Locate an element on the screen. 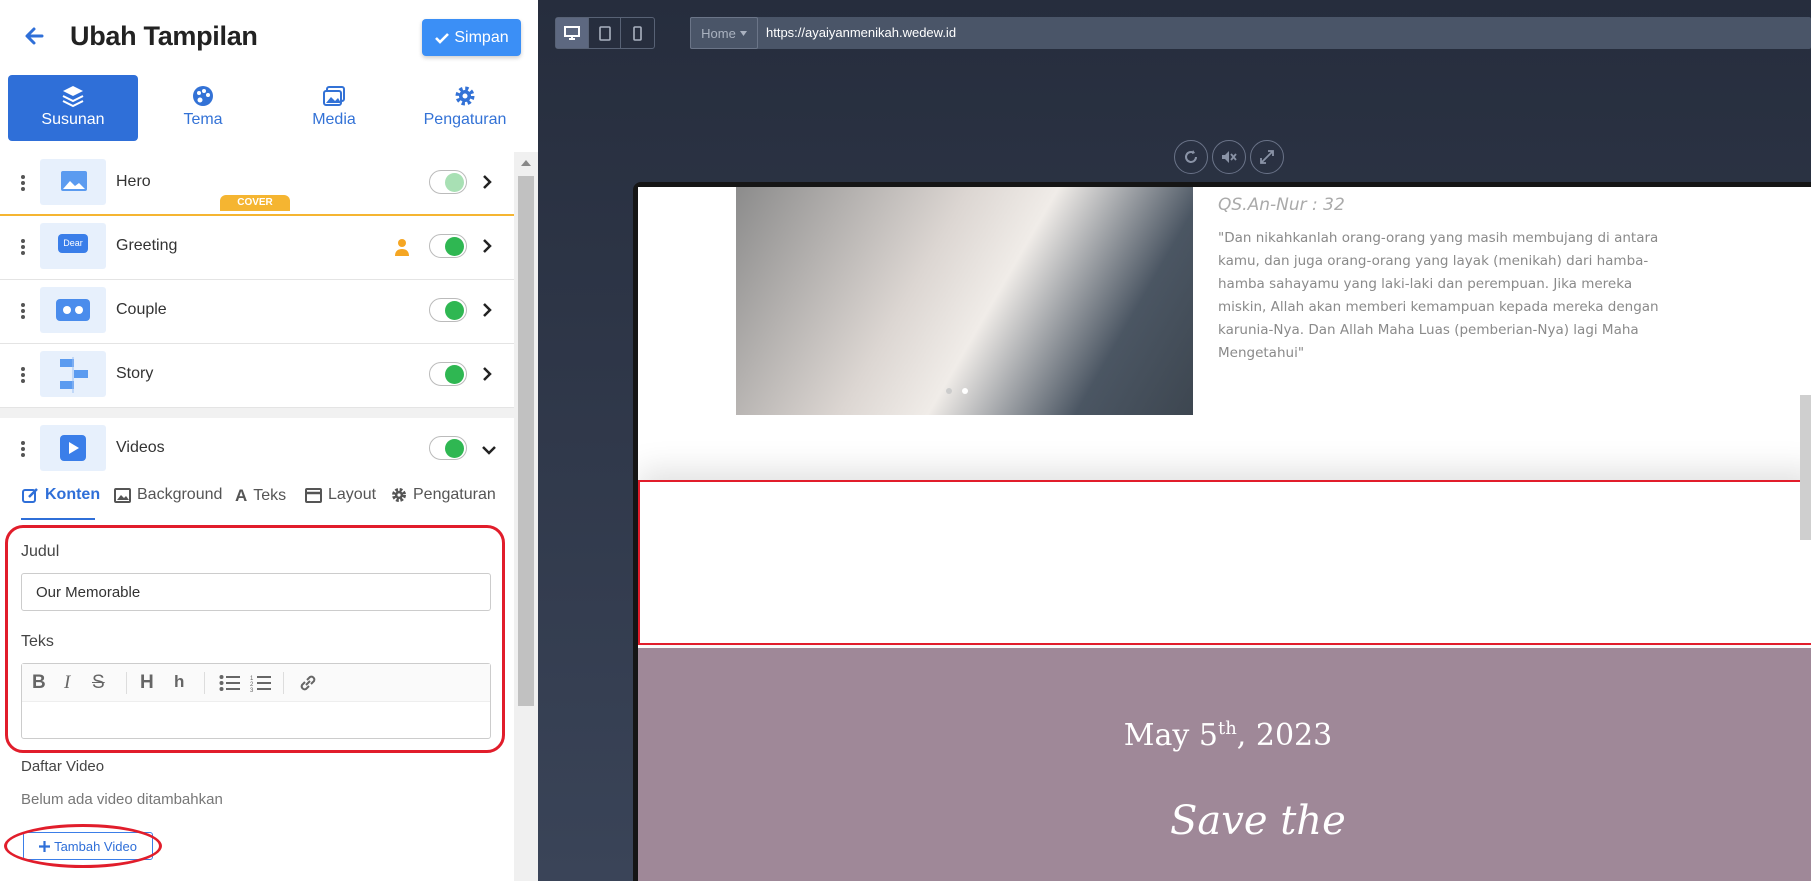 This screenshot has width=1811, height=881. tablet-icon is located at coordinates (604, 33).